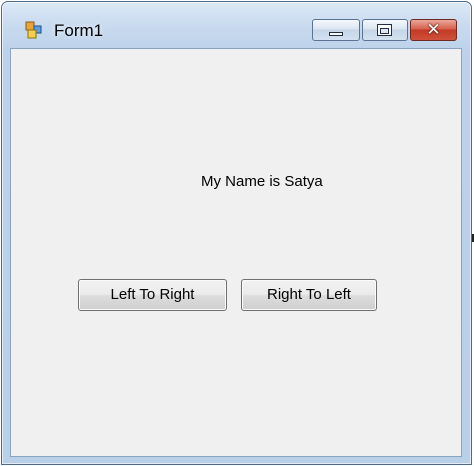 The width and height of the screenshot is (474, 466). What do you see at coordinates (336, 34) in the screenshot?
I see `minimize-icon` at bounding box center [336, 34].